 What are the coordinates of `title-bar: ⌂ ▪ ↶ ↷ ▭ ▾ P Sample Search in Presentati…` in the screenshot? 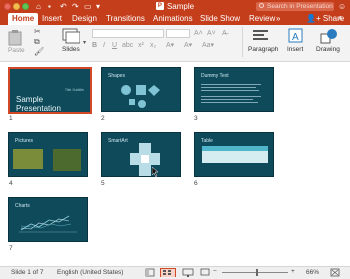 It's located at (175, 6).